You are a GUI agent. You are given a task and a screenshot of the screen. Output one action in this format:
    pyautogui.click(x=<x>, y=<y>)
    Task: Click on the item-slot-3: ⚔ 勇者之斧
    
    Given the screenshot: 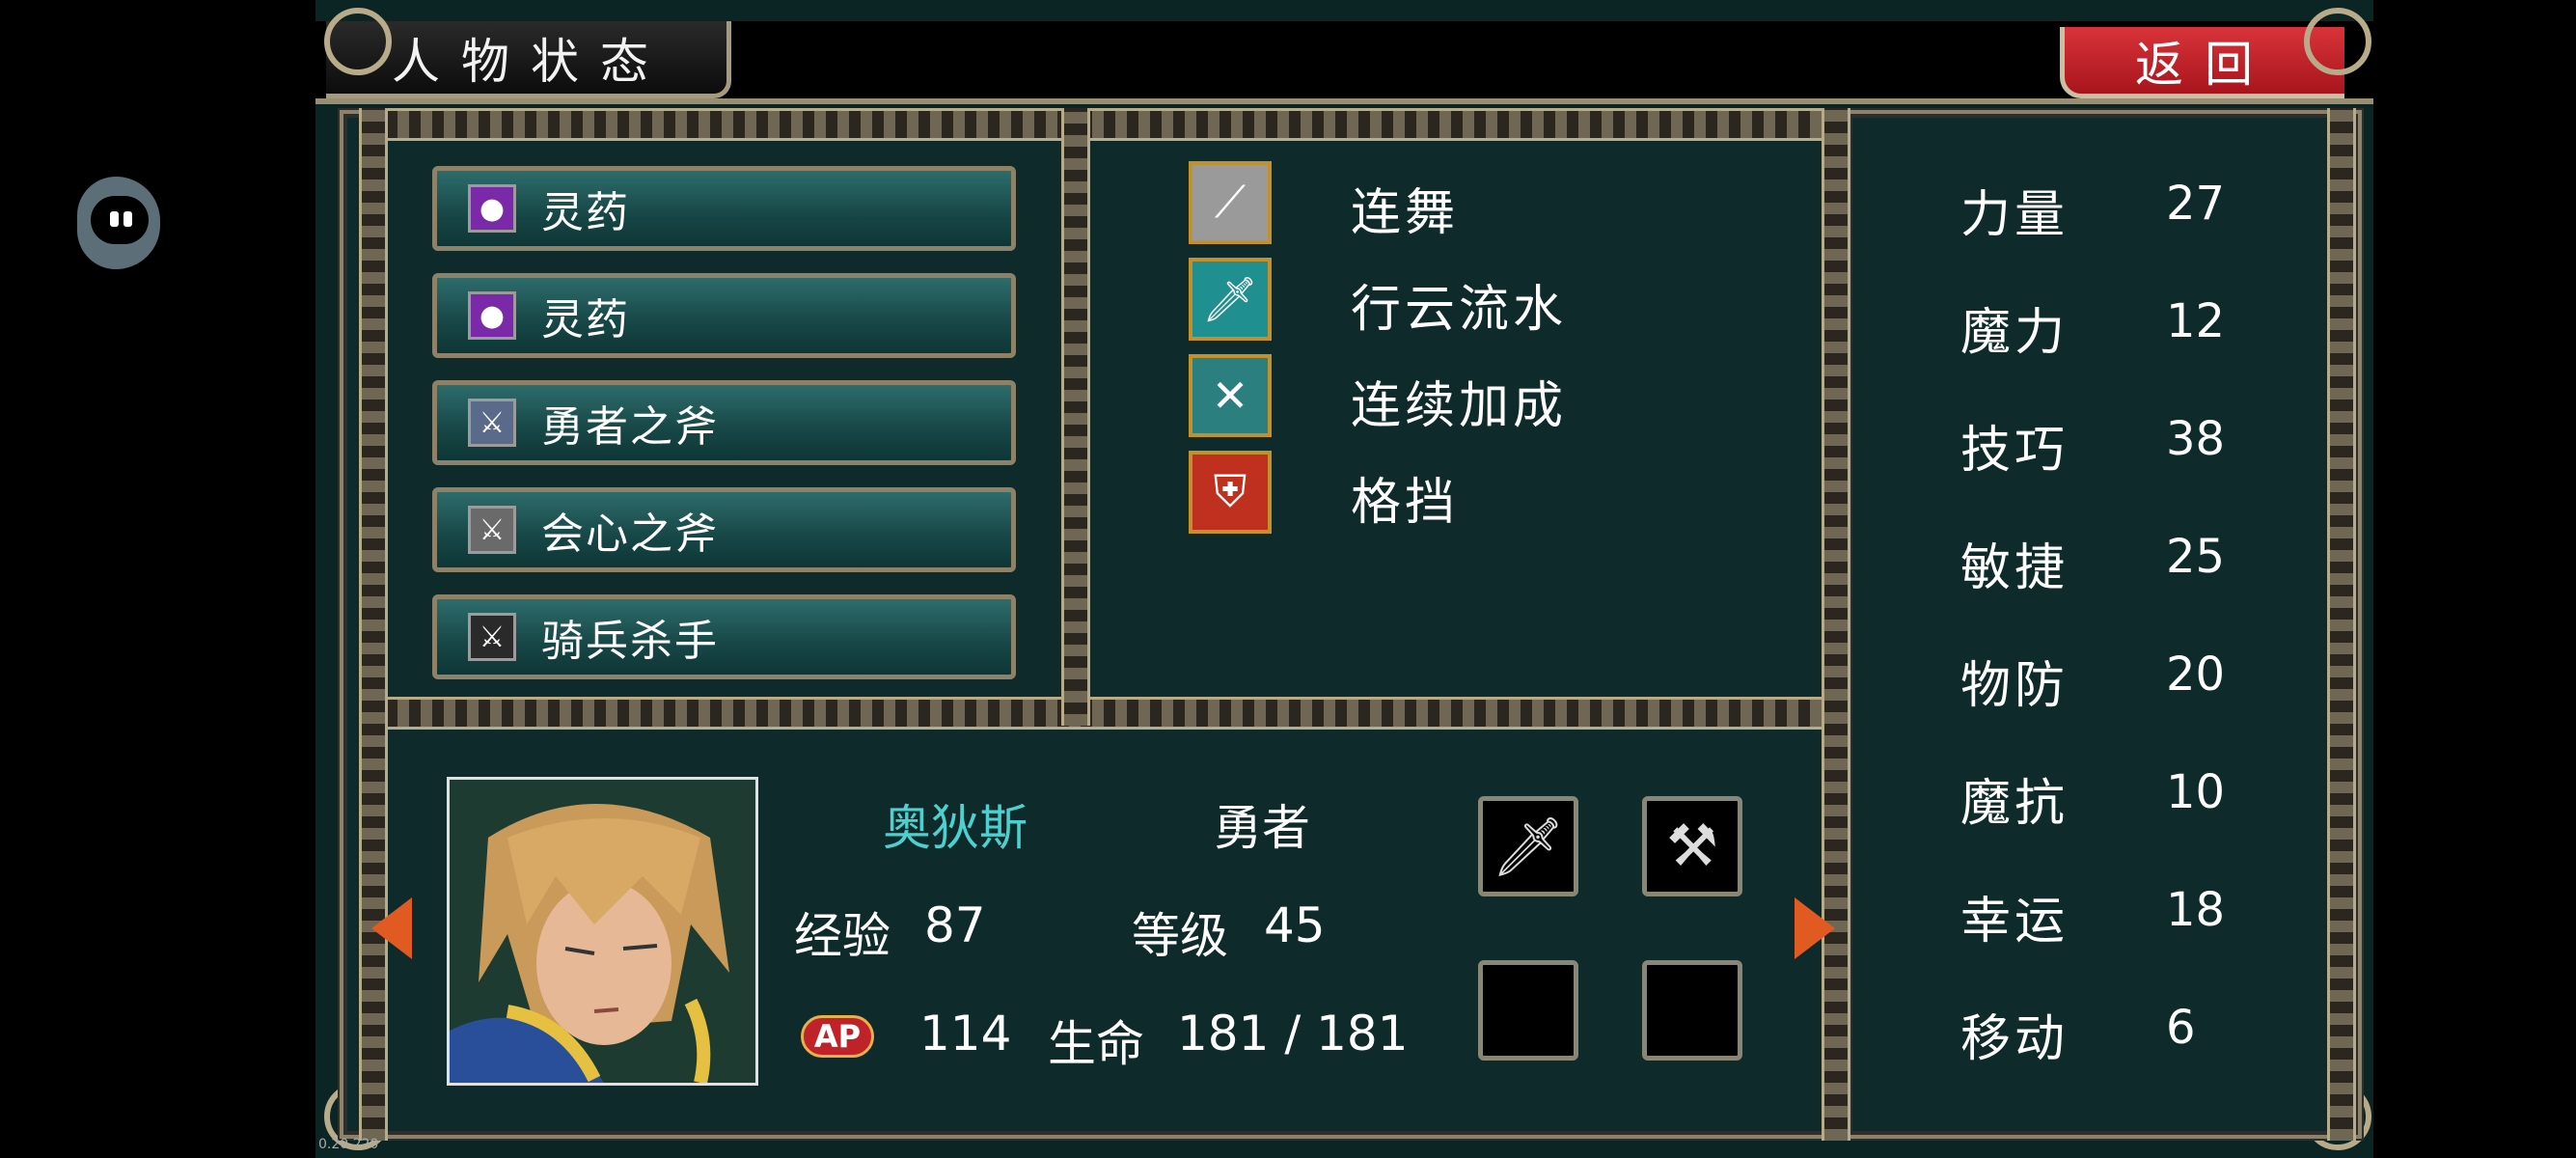 What is the action you would take?
    pyautogui.click(x=724, y=422)
    